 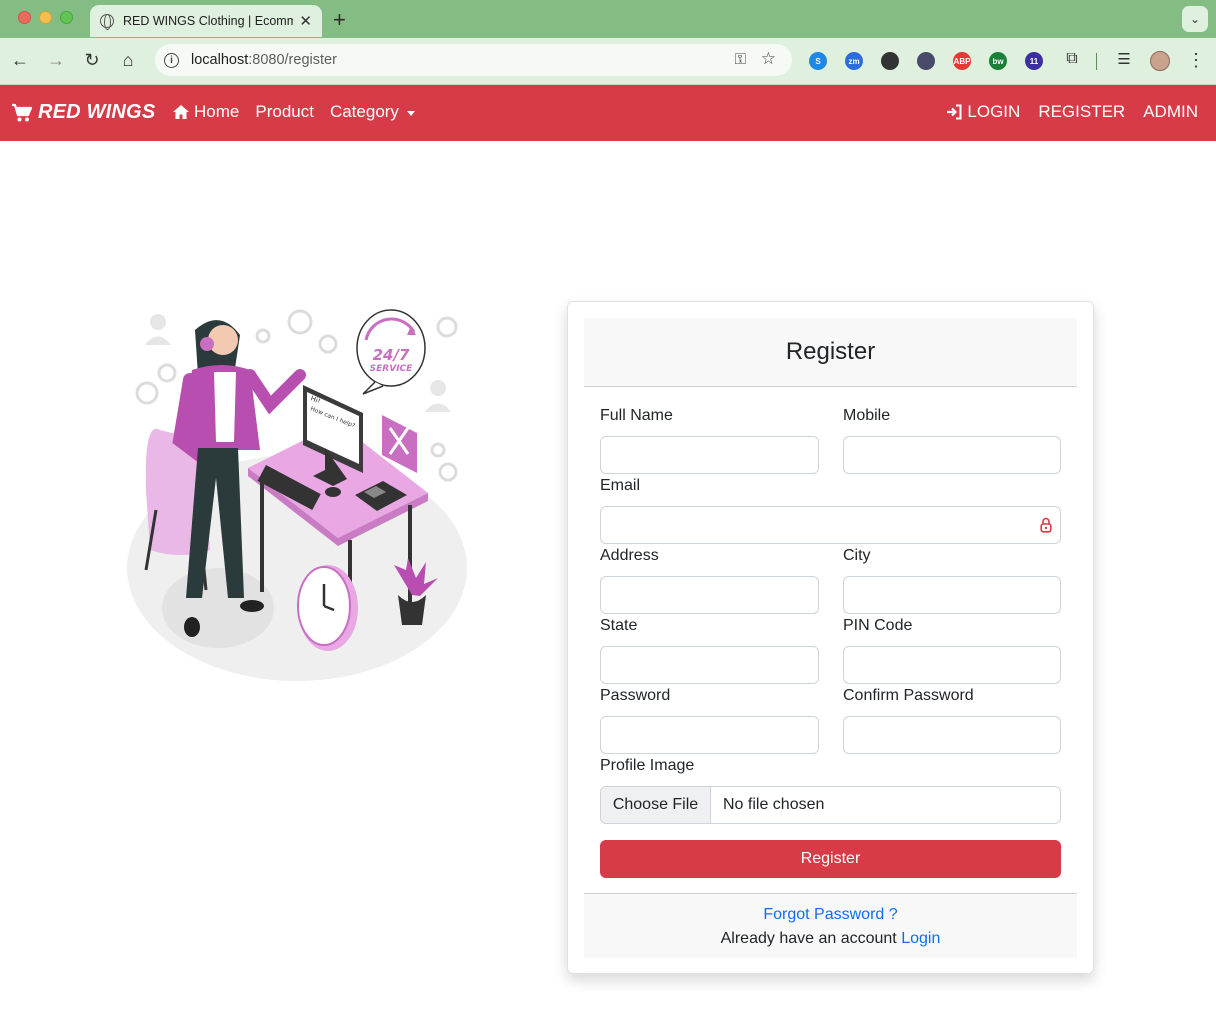 I want to click on nav-home-link: Home, so click(x=205, y=112).